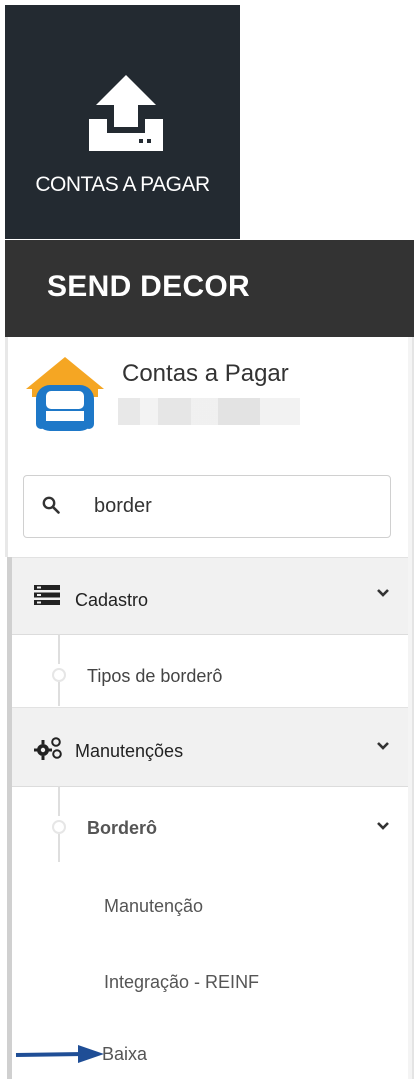  I want to click on menu-item-label: Baixa, so click(125, 1054).